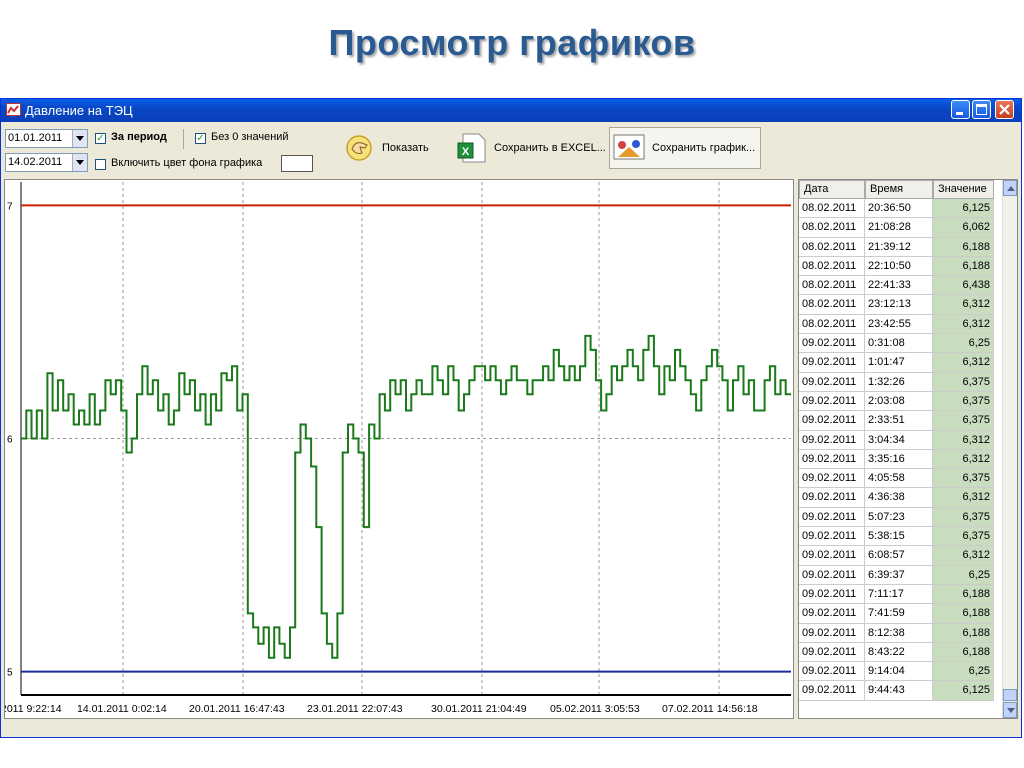  Describe the element at coordinates (1010, 188) in the screenshot. I see `scroll-up-icon` at that location.